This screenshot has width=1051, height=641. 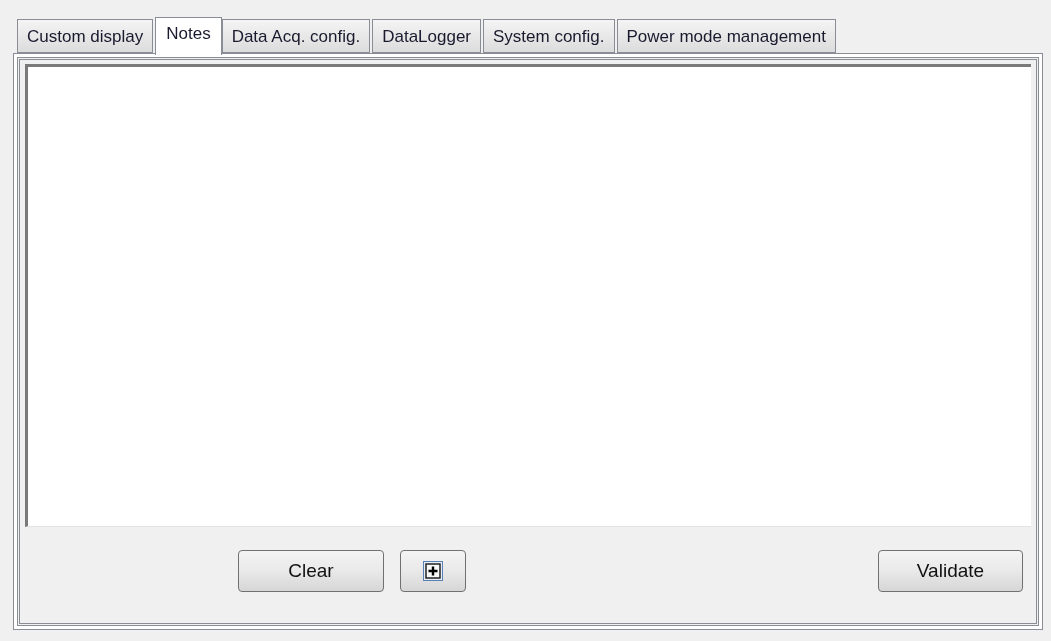 What do you see at coordinates (85, 36) in the screenshot?
I see `tab: Custom display` at bounding box center [85, 36].